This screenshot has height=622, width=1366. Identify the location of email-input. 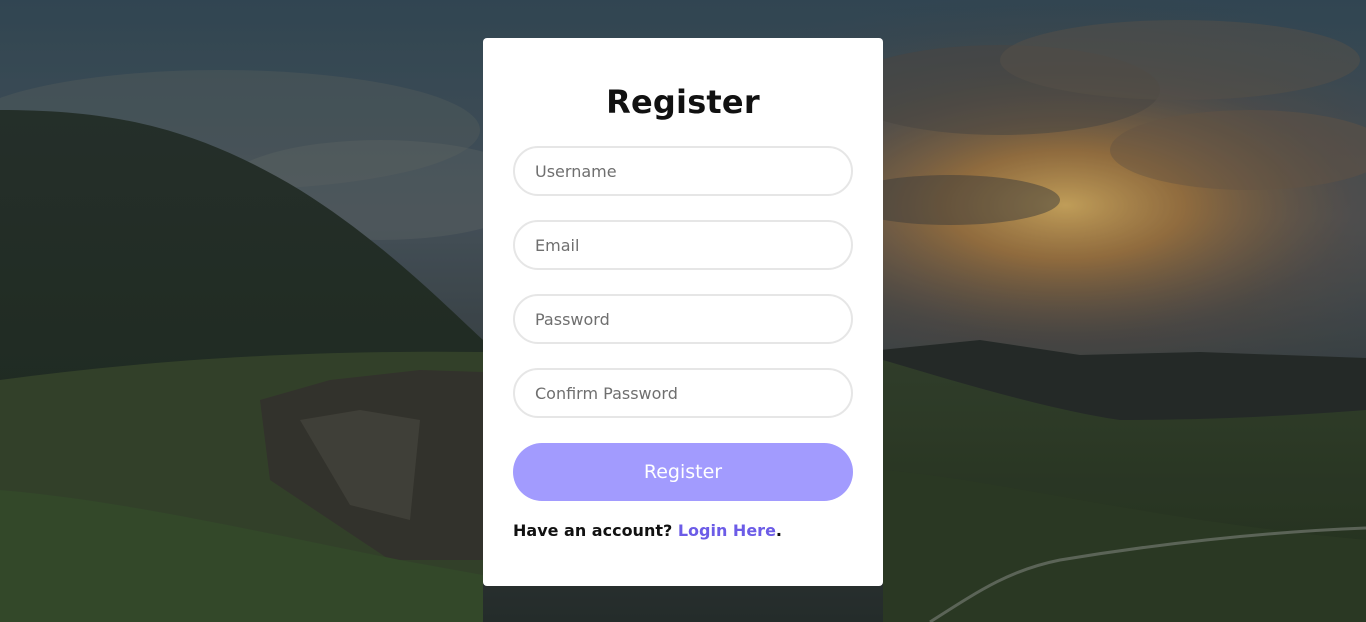
(683, 245).